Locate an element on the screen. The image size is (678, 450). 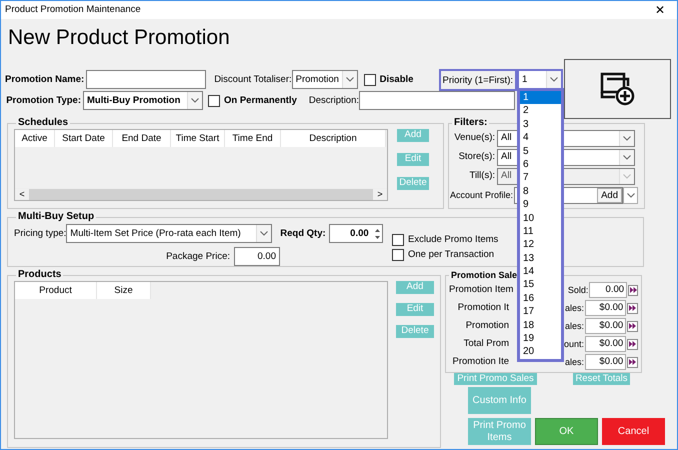
column-header: Start Date is located at coordinates (84, 139).